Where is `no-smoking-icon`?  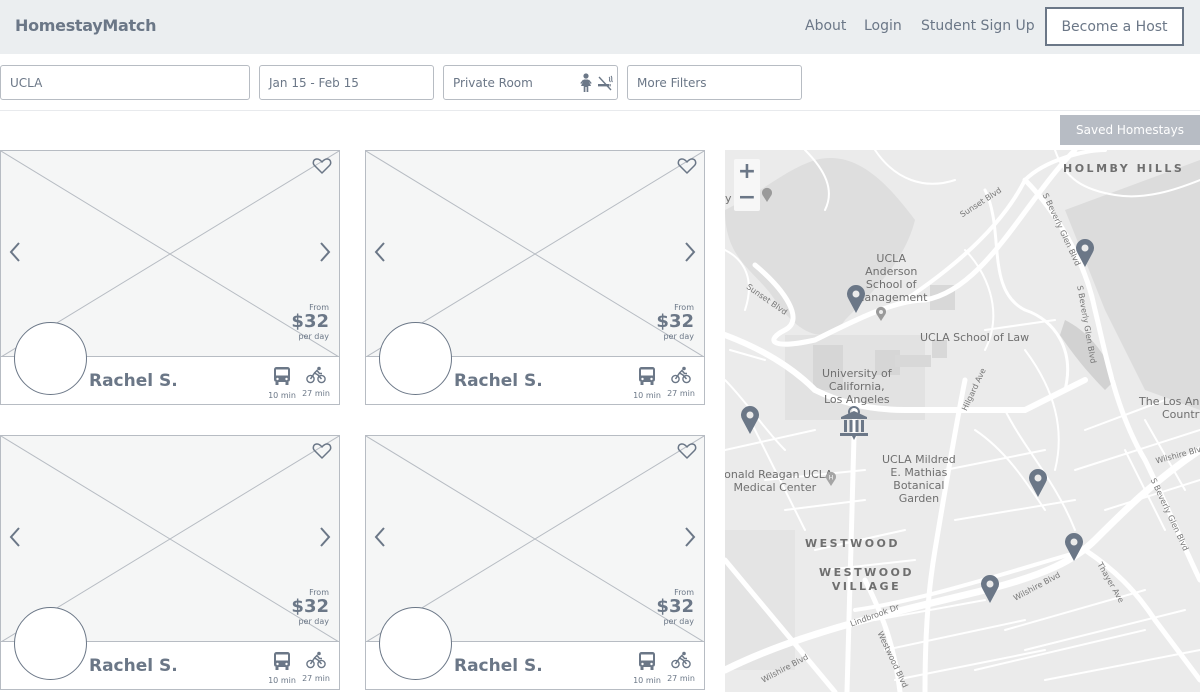 no-smoking-icon is located at coordinates (605, 83).